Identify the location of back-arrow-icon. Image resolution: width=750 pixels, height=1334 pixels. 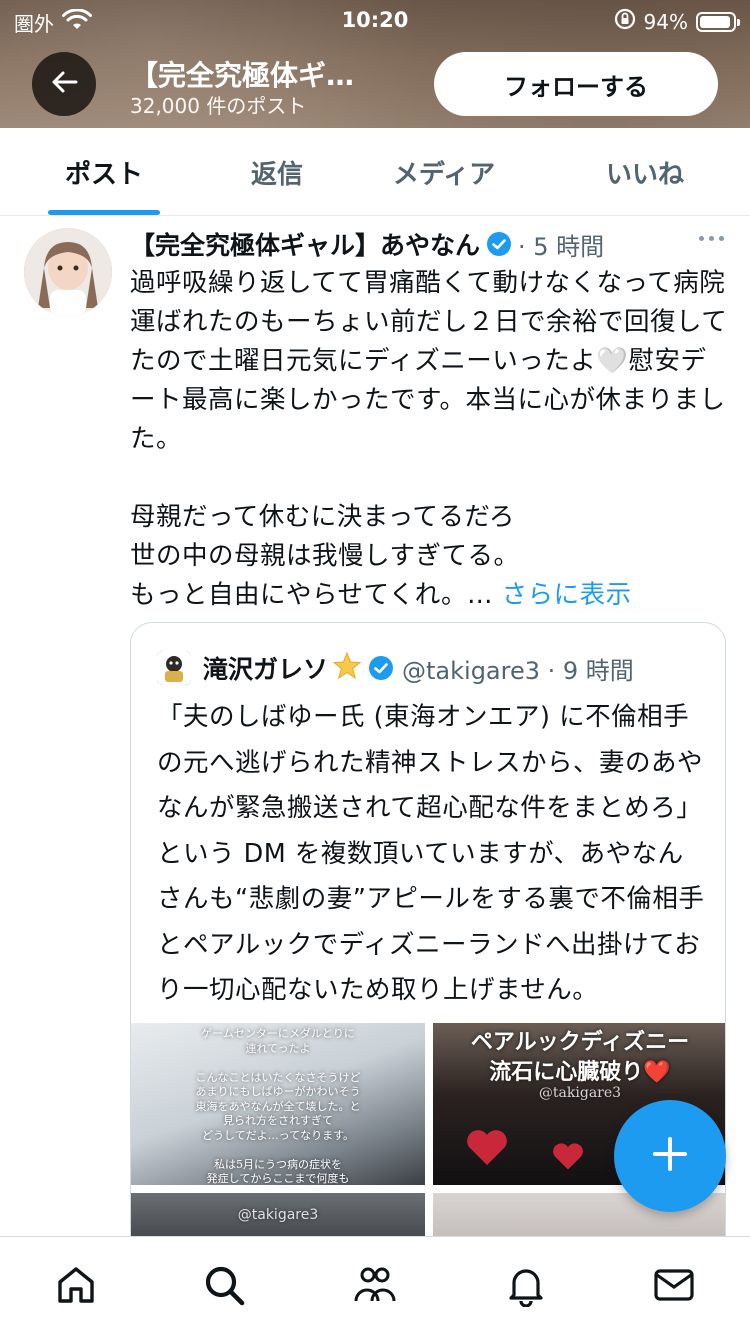
(64, 84).